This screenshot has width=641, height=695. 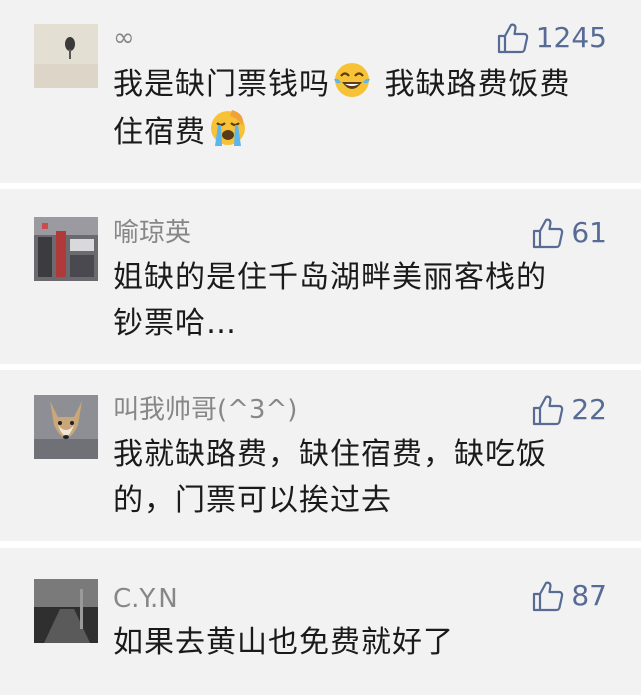 What do you see at coordinates (569, 233) in the screenshot?
I see `like-button: 61` at bounding box center [569, 233].